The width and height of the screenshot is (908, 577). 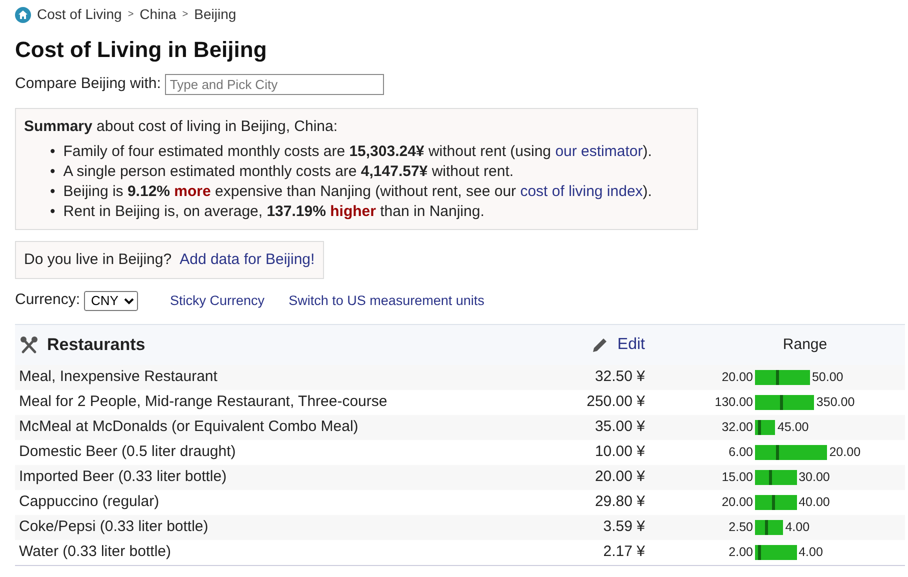 I want to click on summary-link: cost of living index, so click(x=581, y=191).